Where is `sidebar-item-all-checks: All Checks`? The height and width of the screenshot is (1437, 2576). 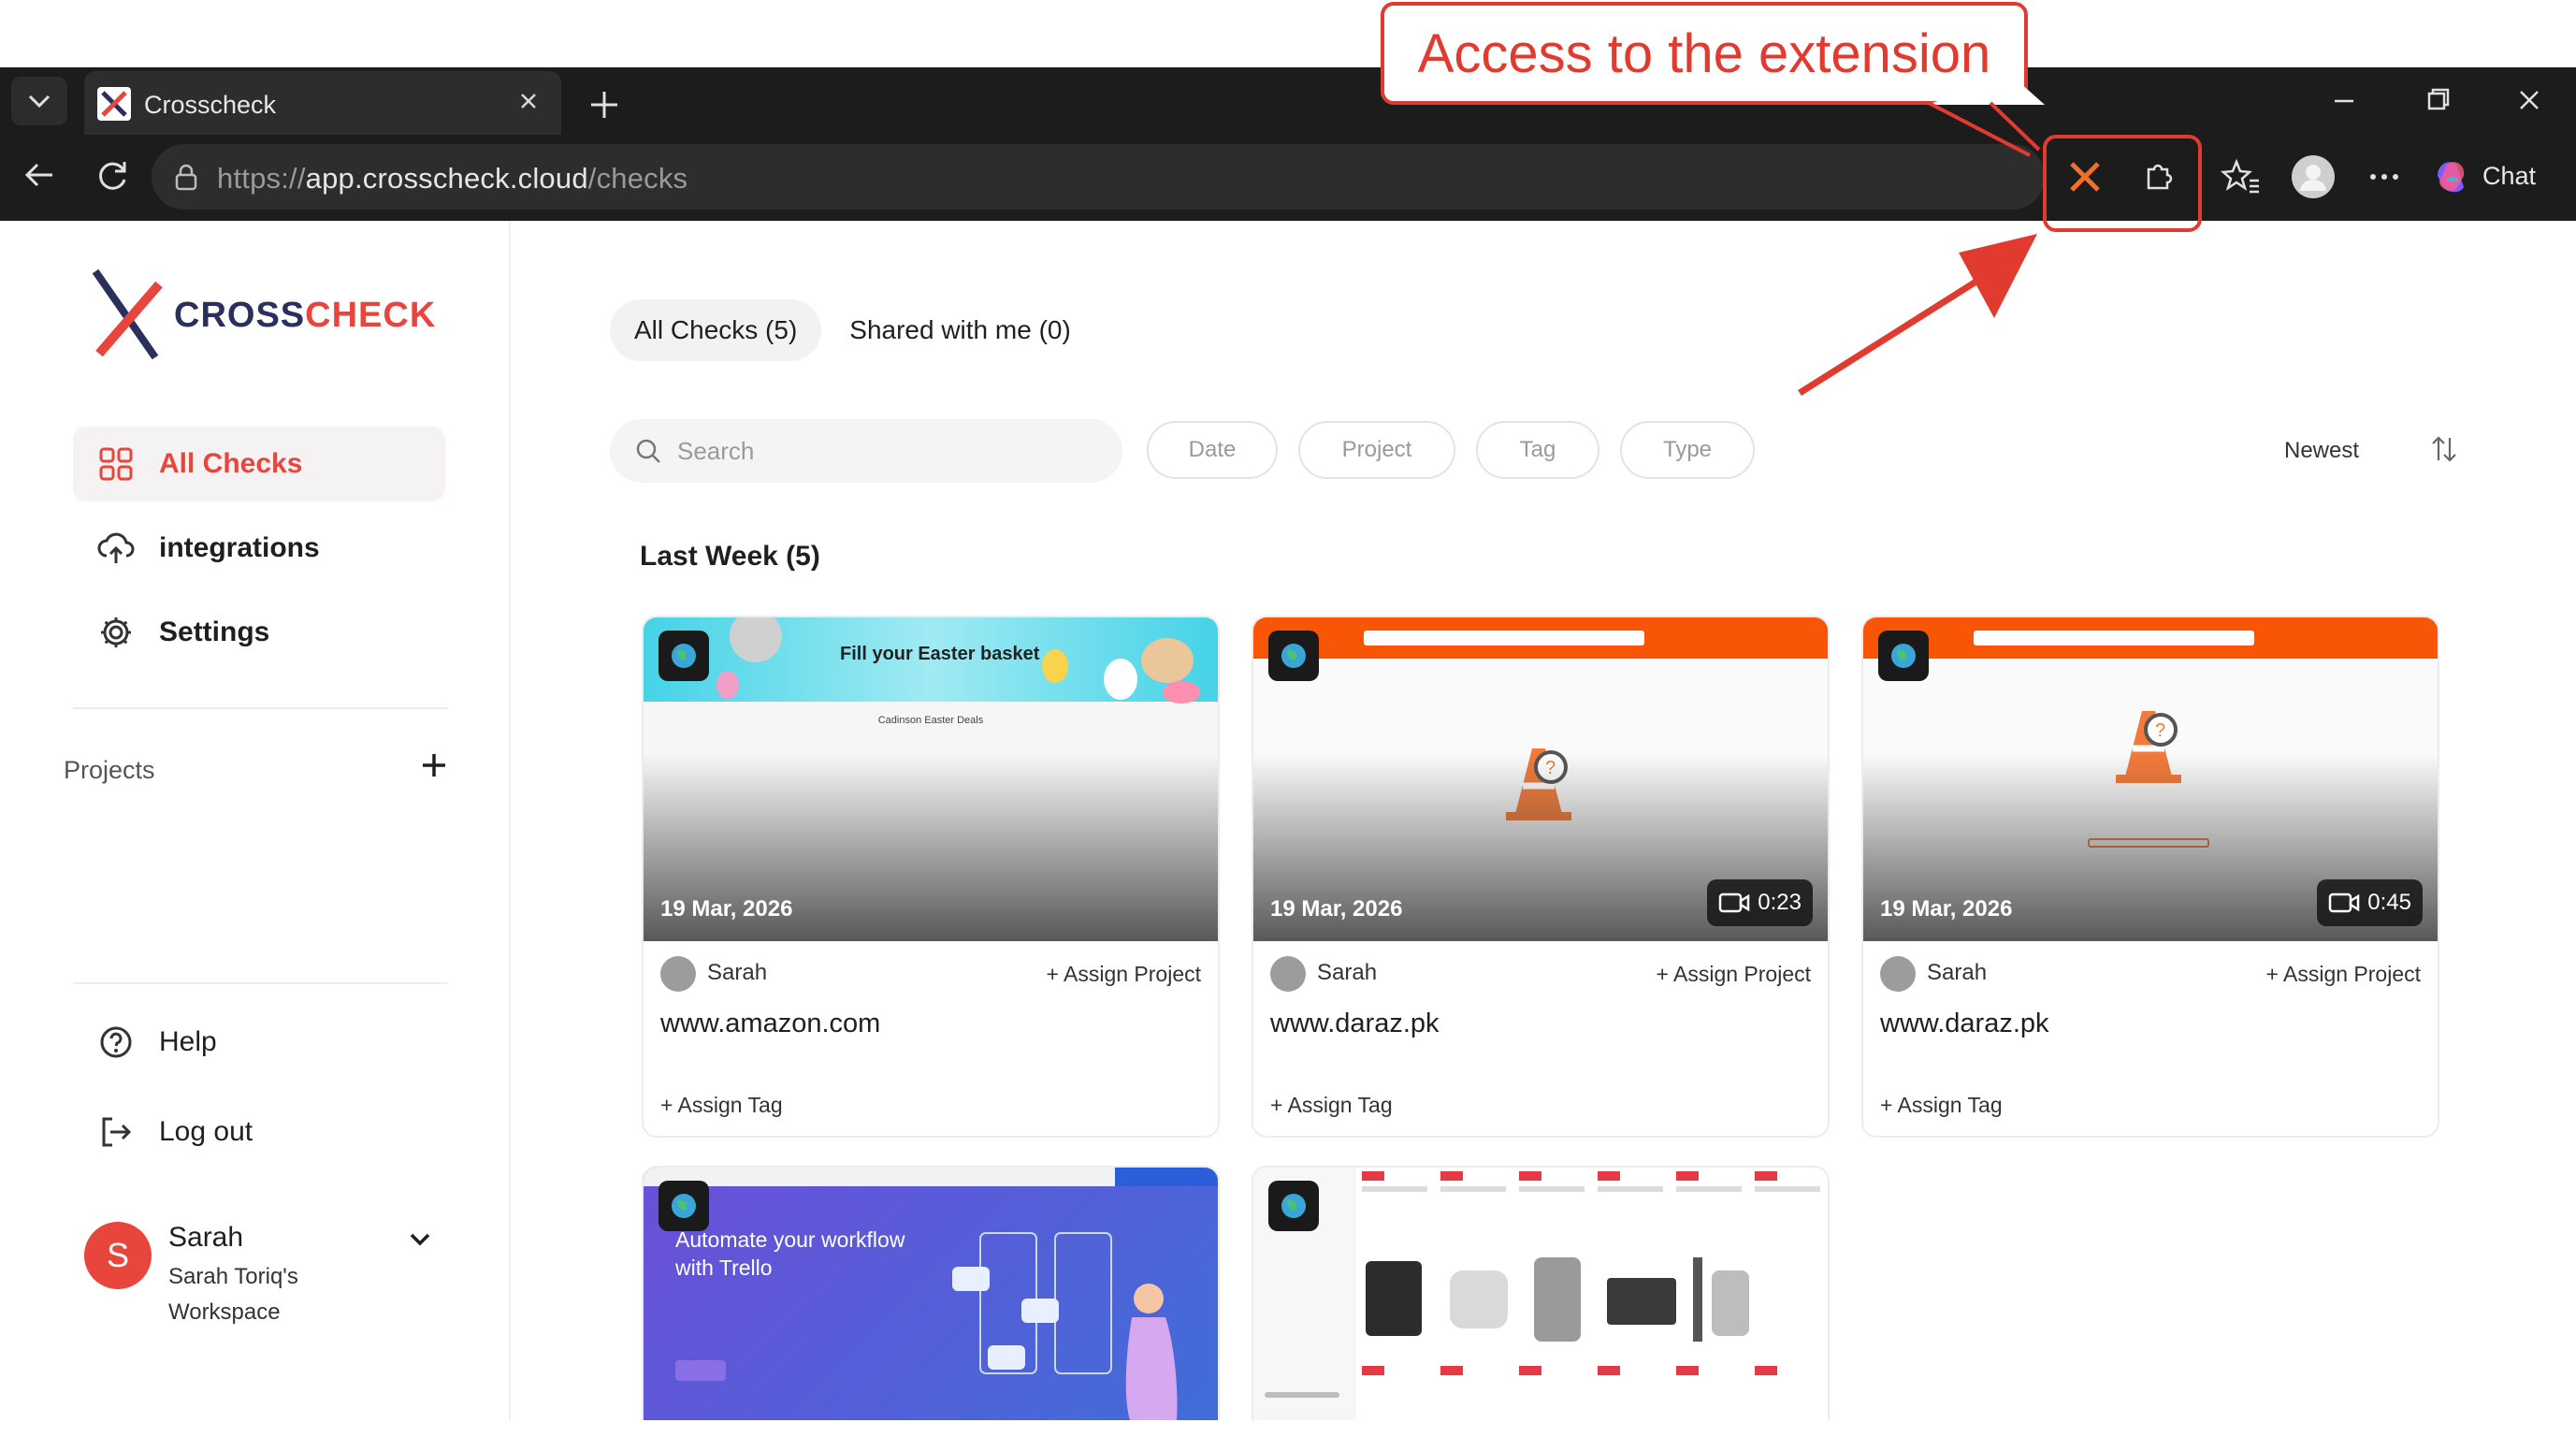
sidebar-item-all-checks: All Checks is located at coordinates (259, 464).